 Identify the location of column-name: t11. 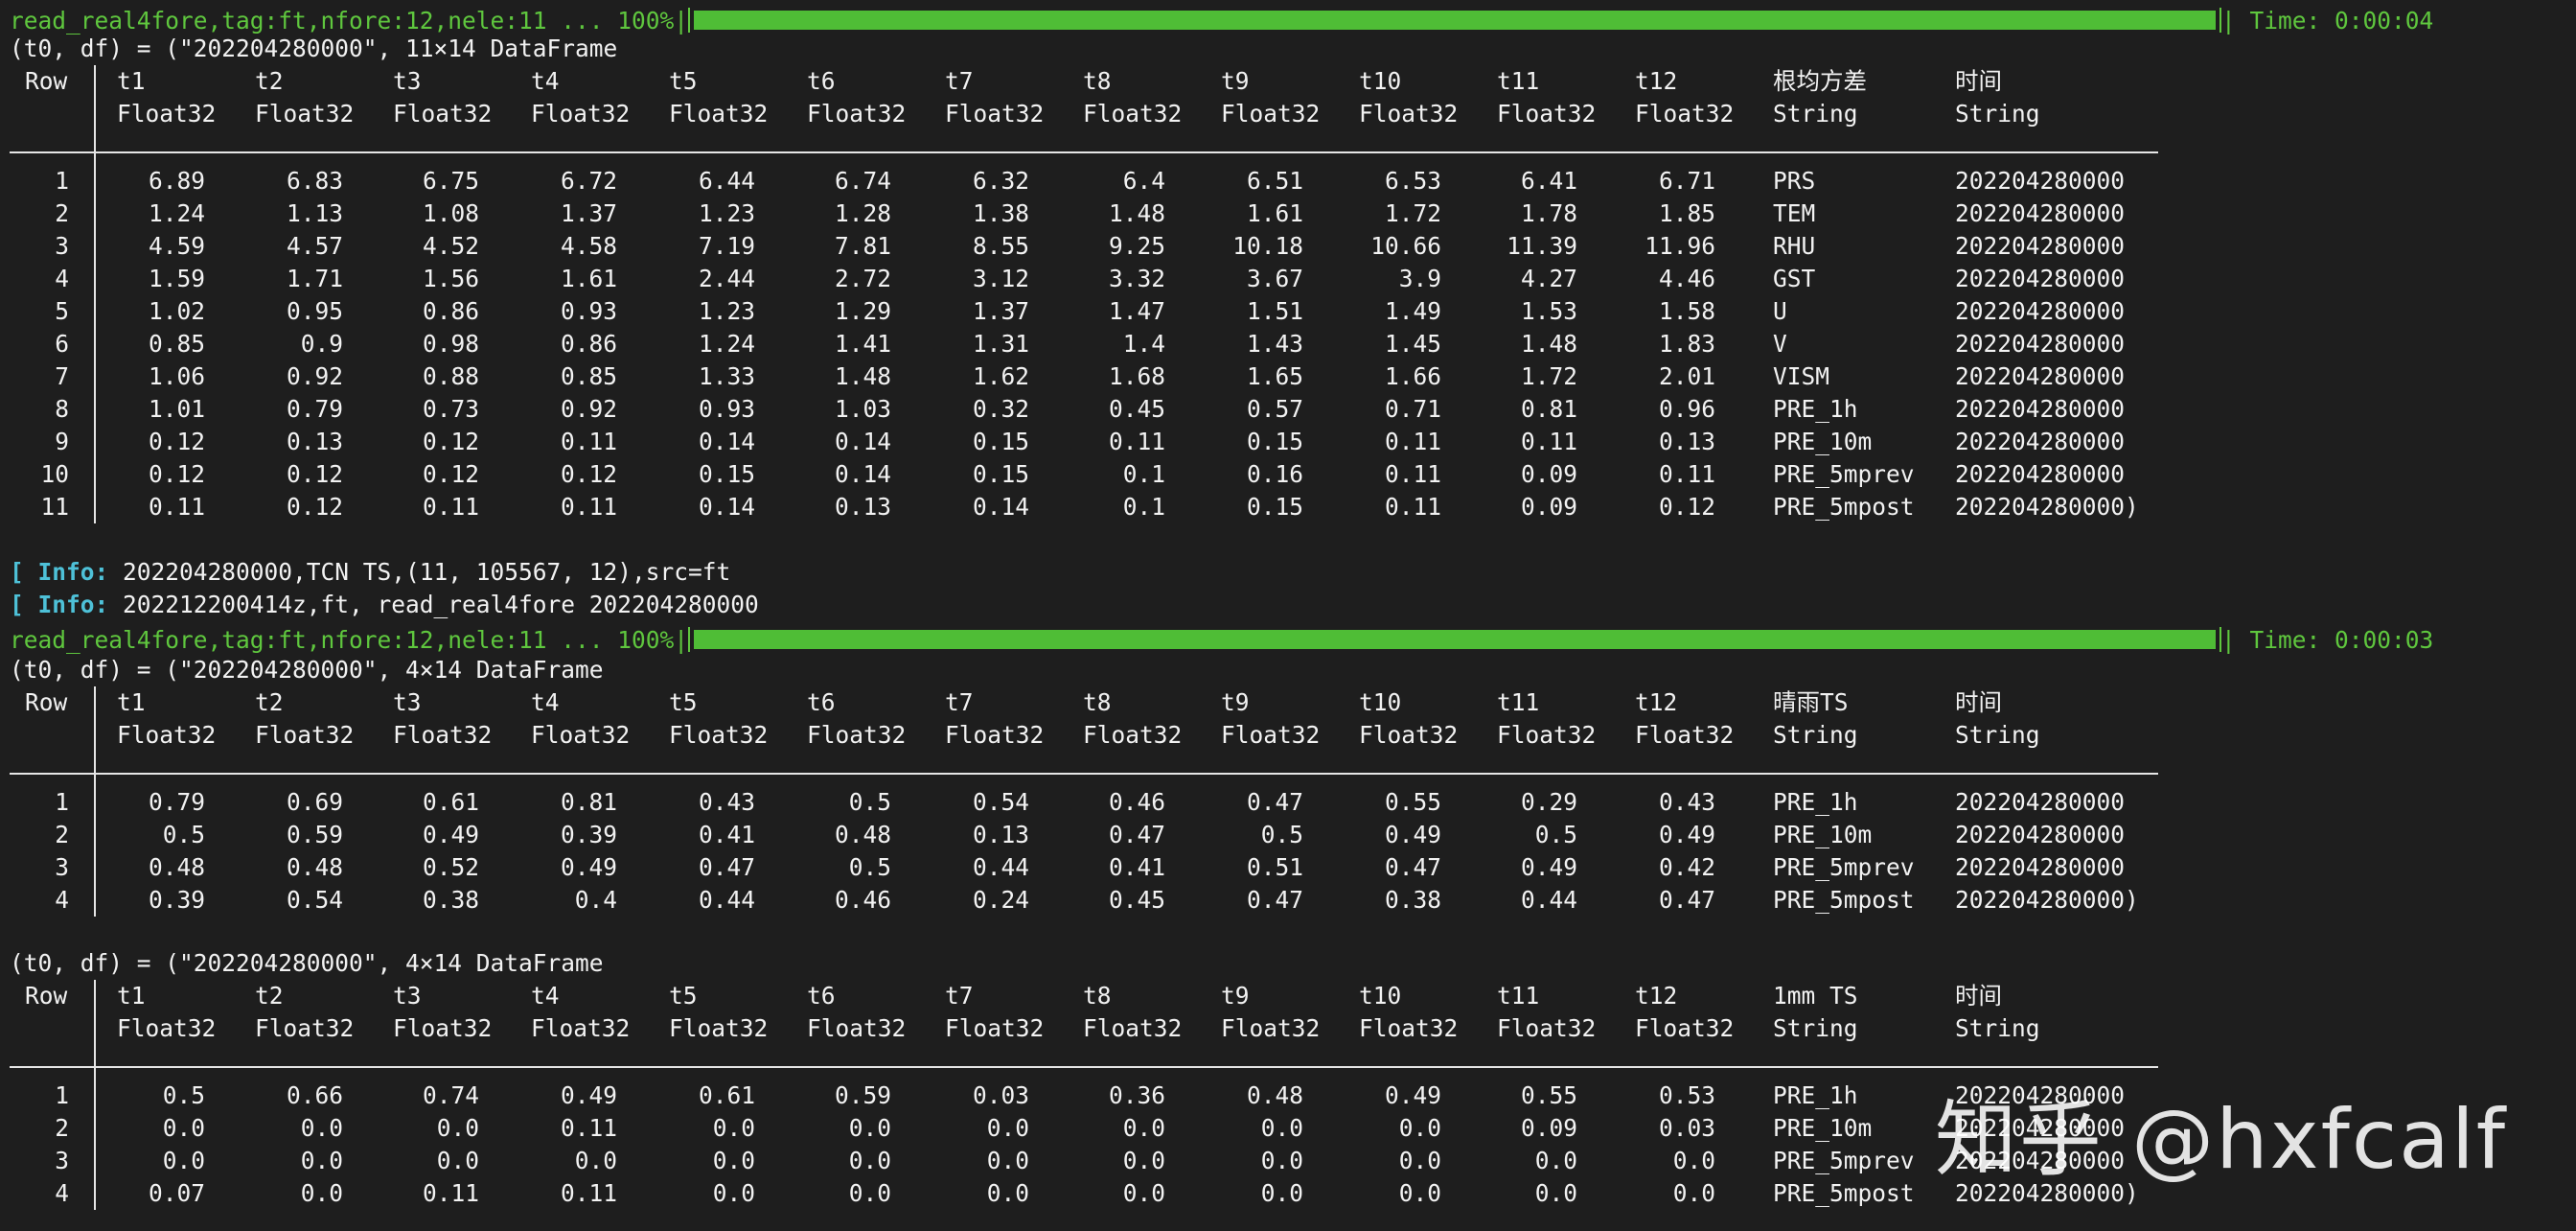
(1518, 702).